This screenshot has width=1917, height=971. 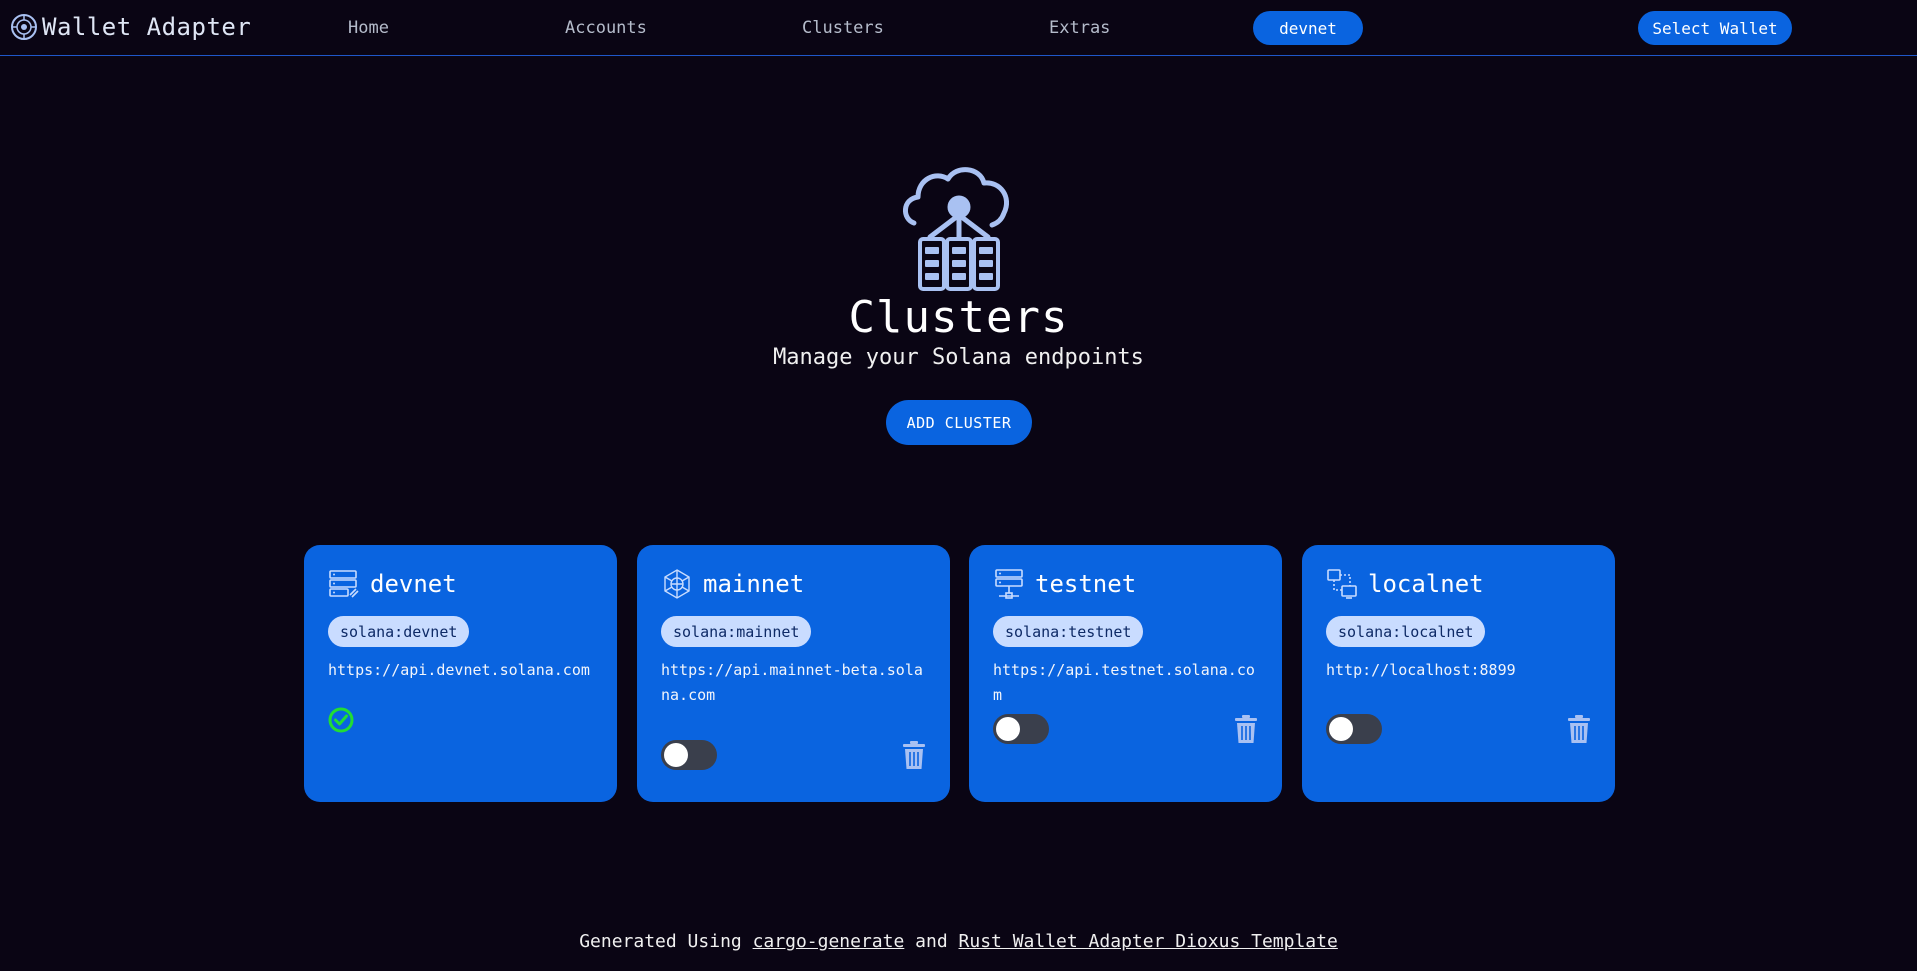 I want to click on select-wallet-button: Select Wallet, so click(x=1715, y=28).